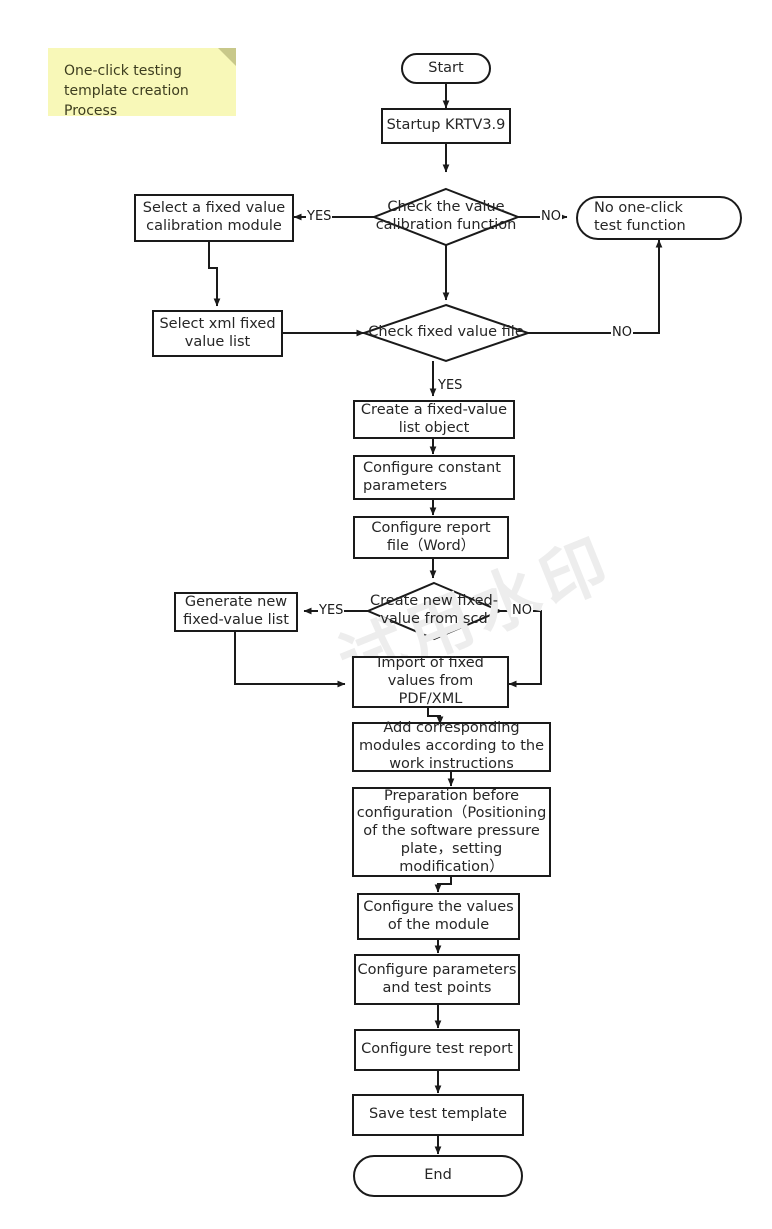  Describe the element at coordinates (217, 323) in the screenshot. I see `select-xml-line-1: Select xml fixed` at that location.